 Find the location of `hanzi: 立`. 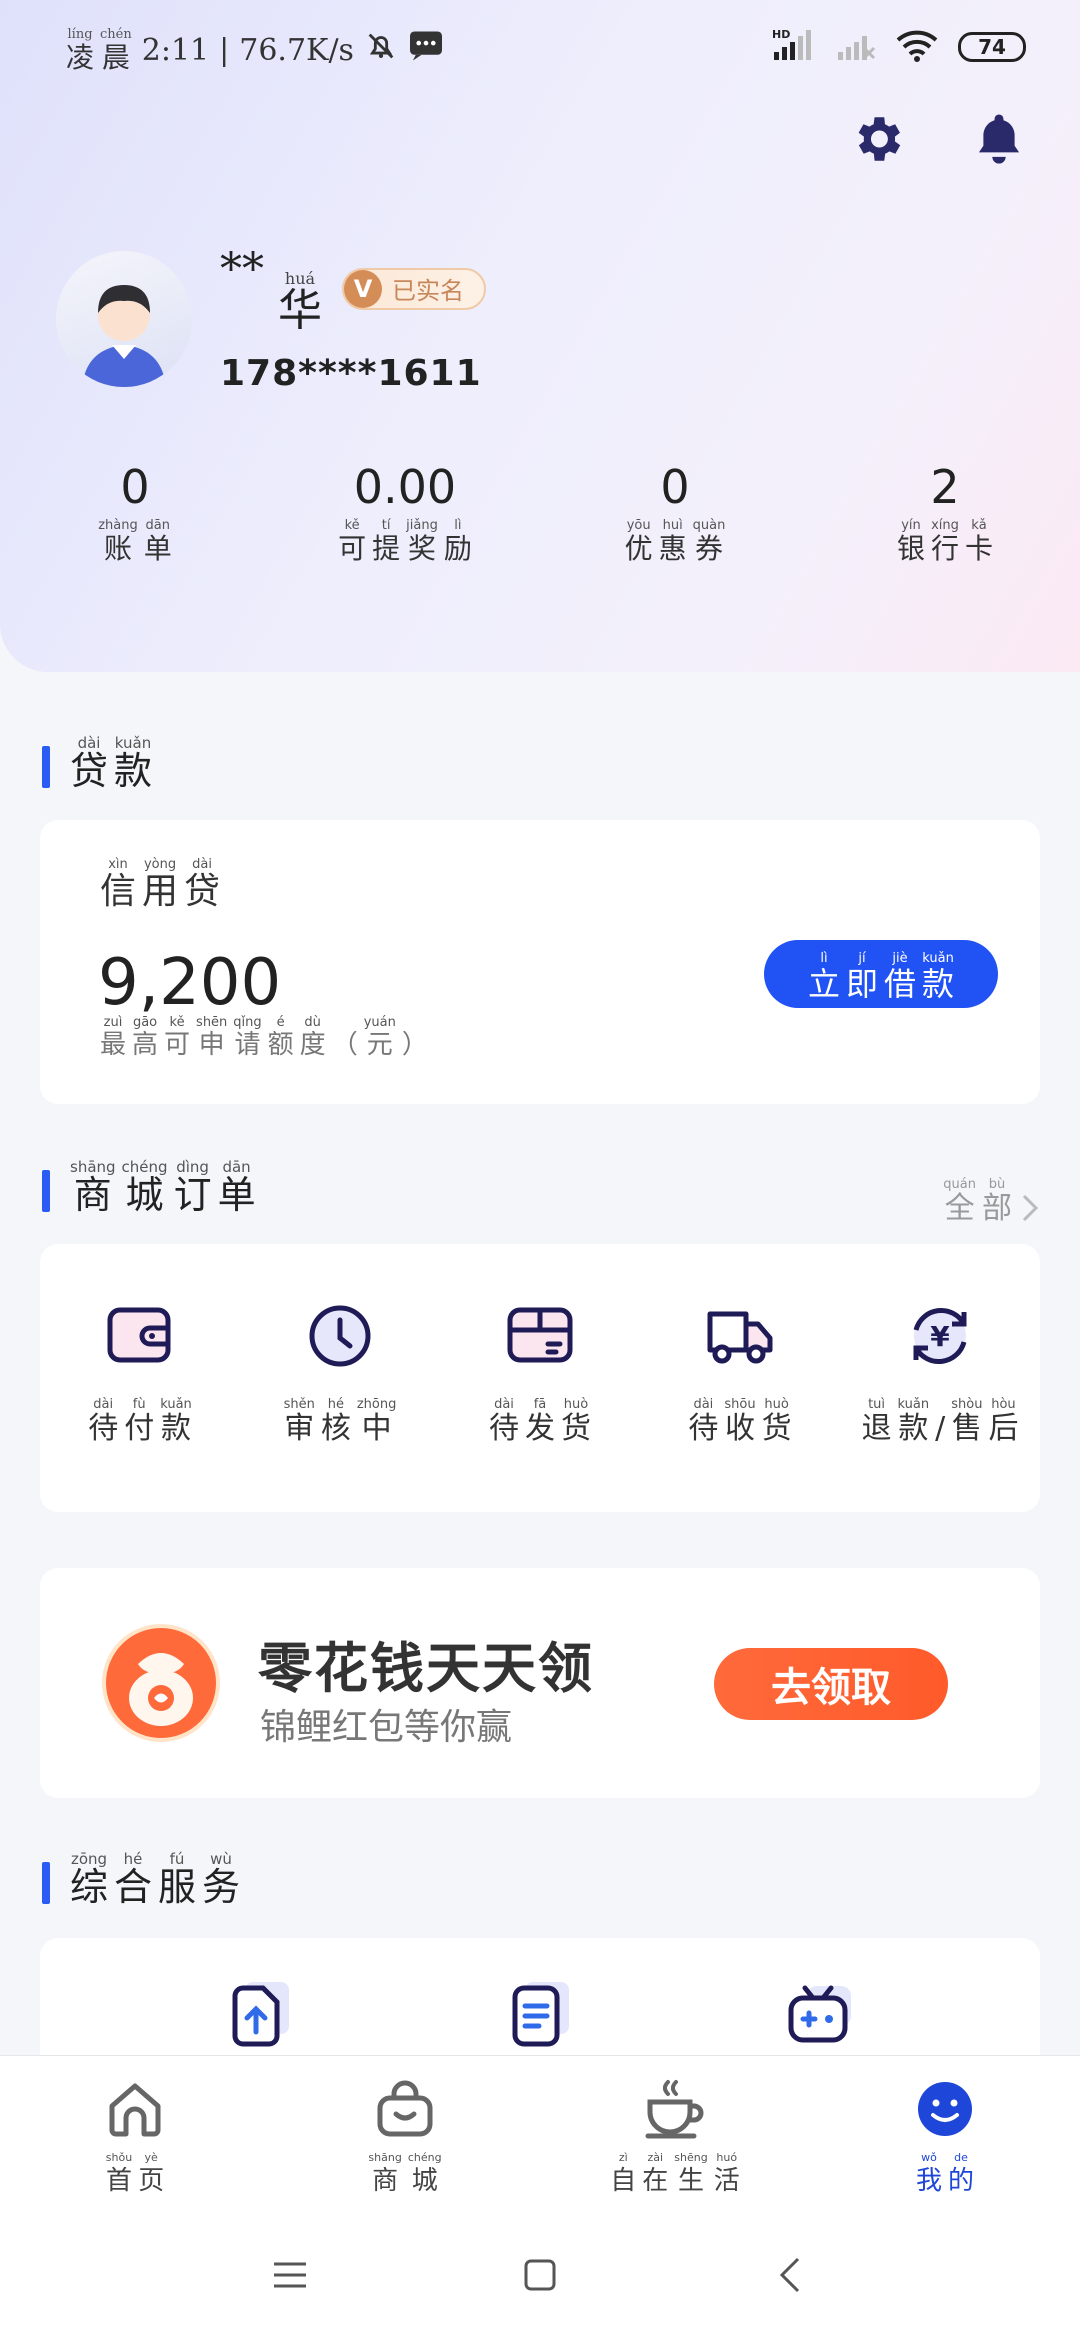

hanzi: 立 is located at coordinates (823, 984).